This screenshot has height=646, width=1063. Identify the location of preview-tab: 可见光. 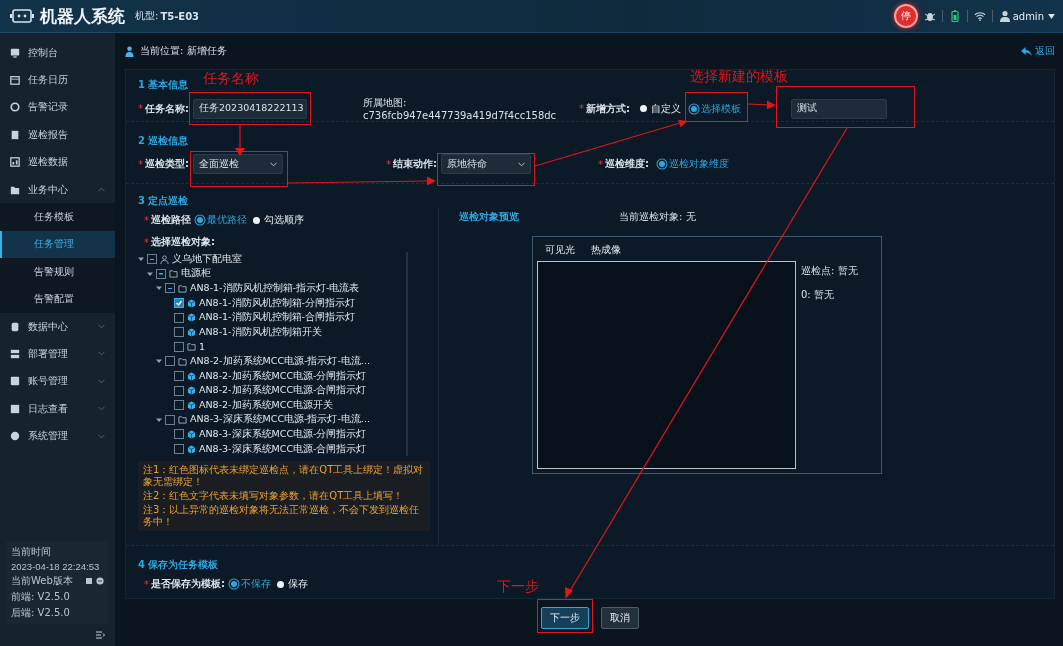
(560, 249).